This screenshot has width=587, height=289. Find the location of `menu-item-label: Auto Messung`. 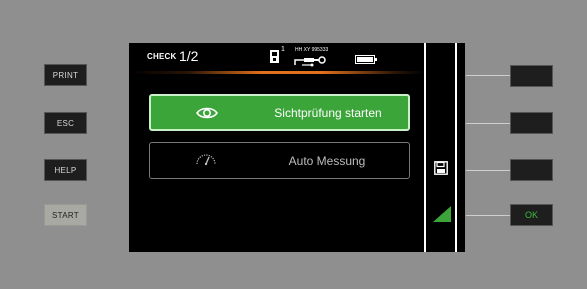

menu-item-label: Auto Messung is located at coordinates (327, 160).